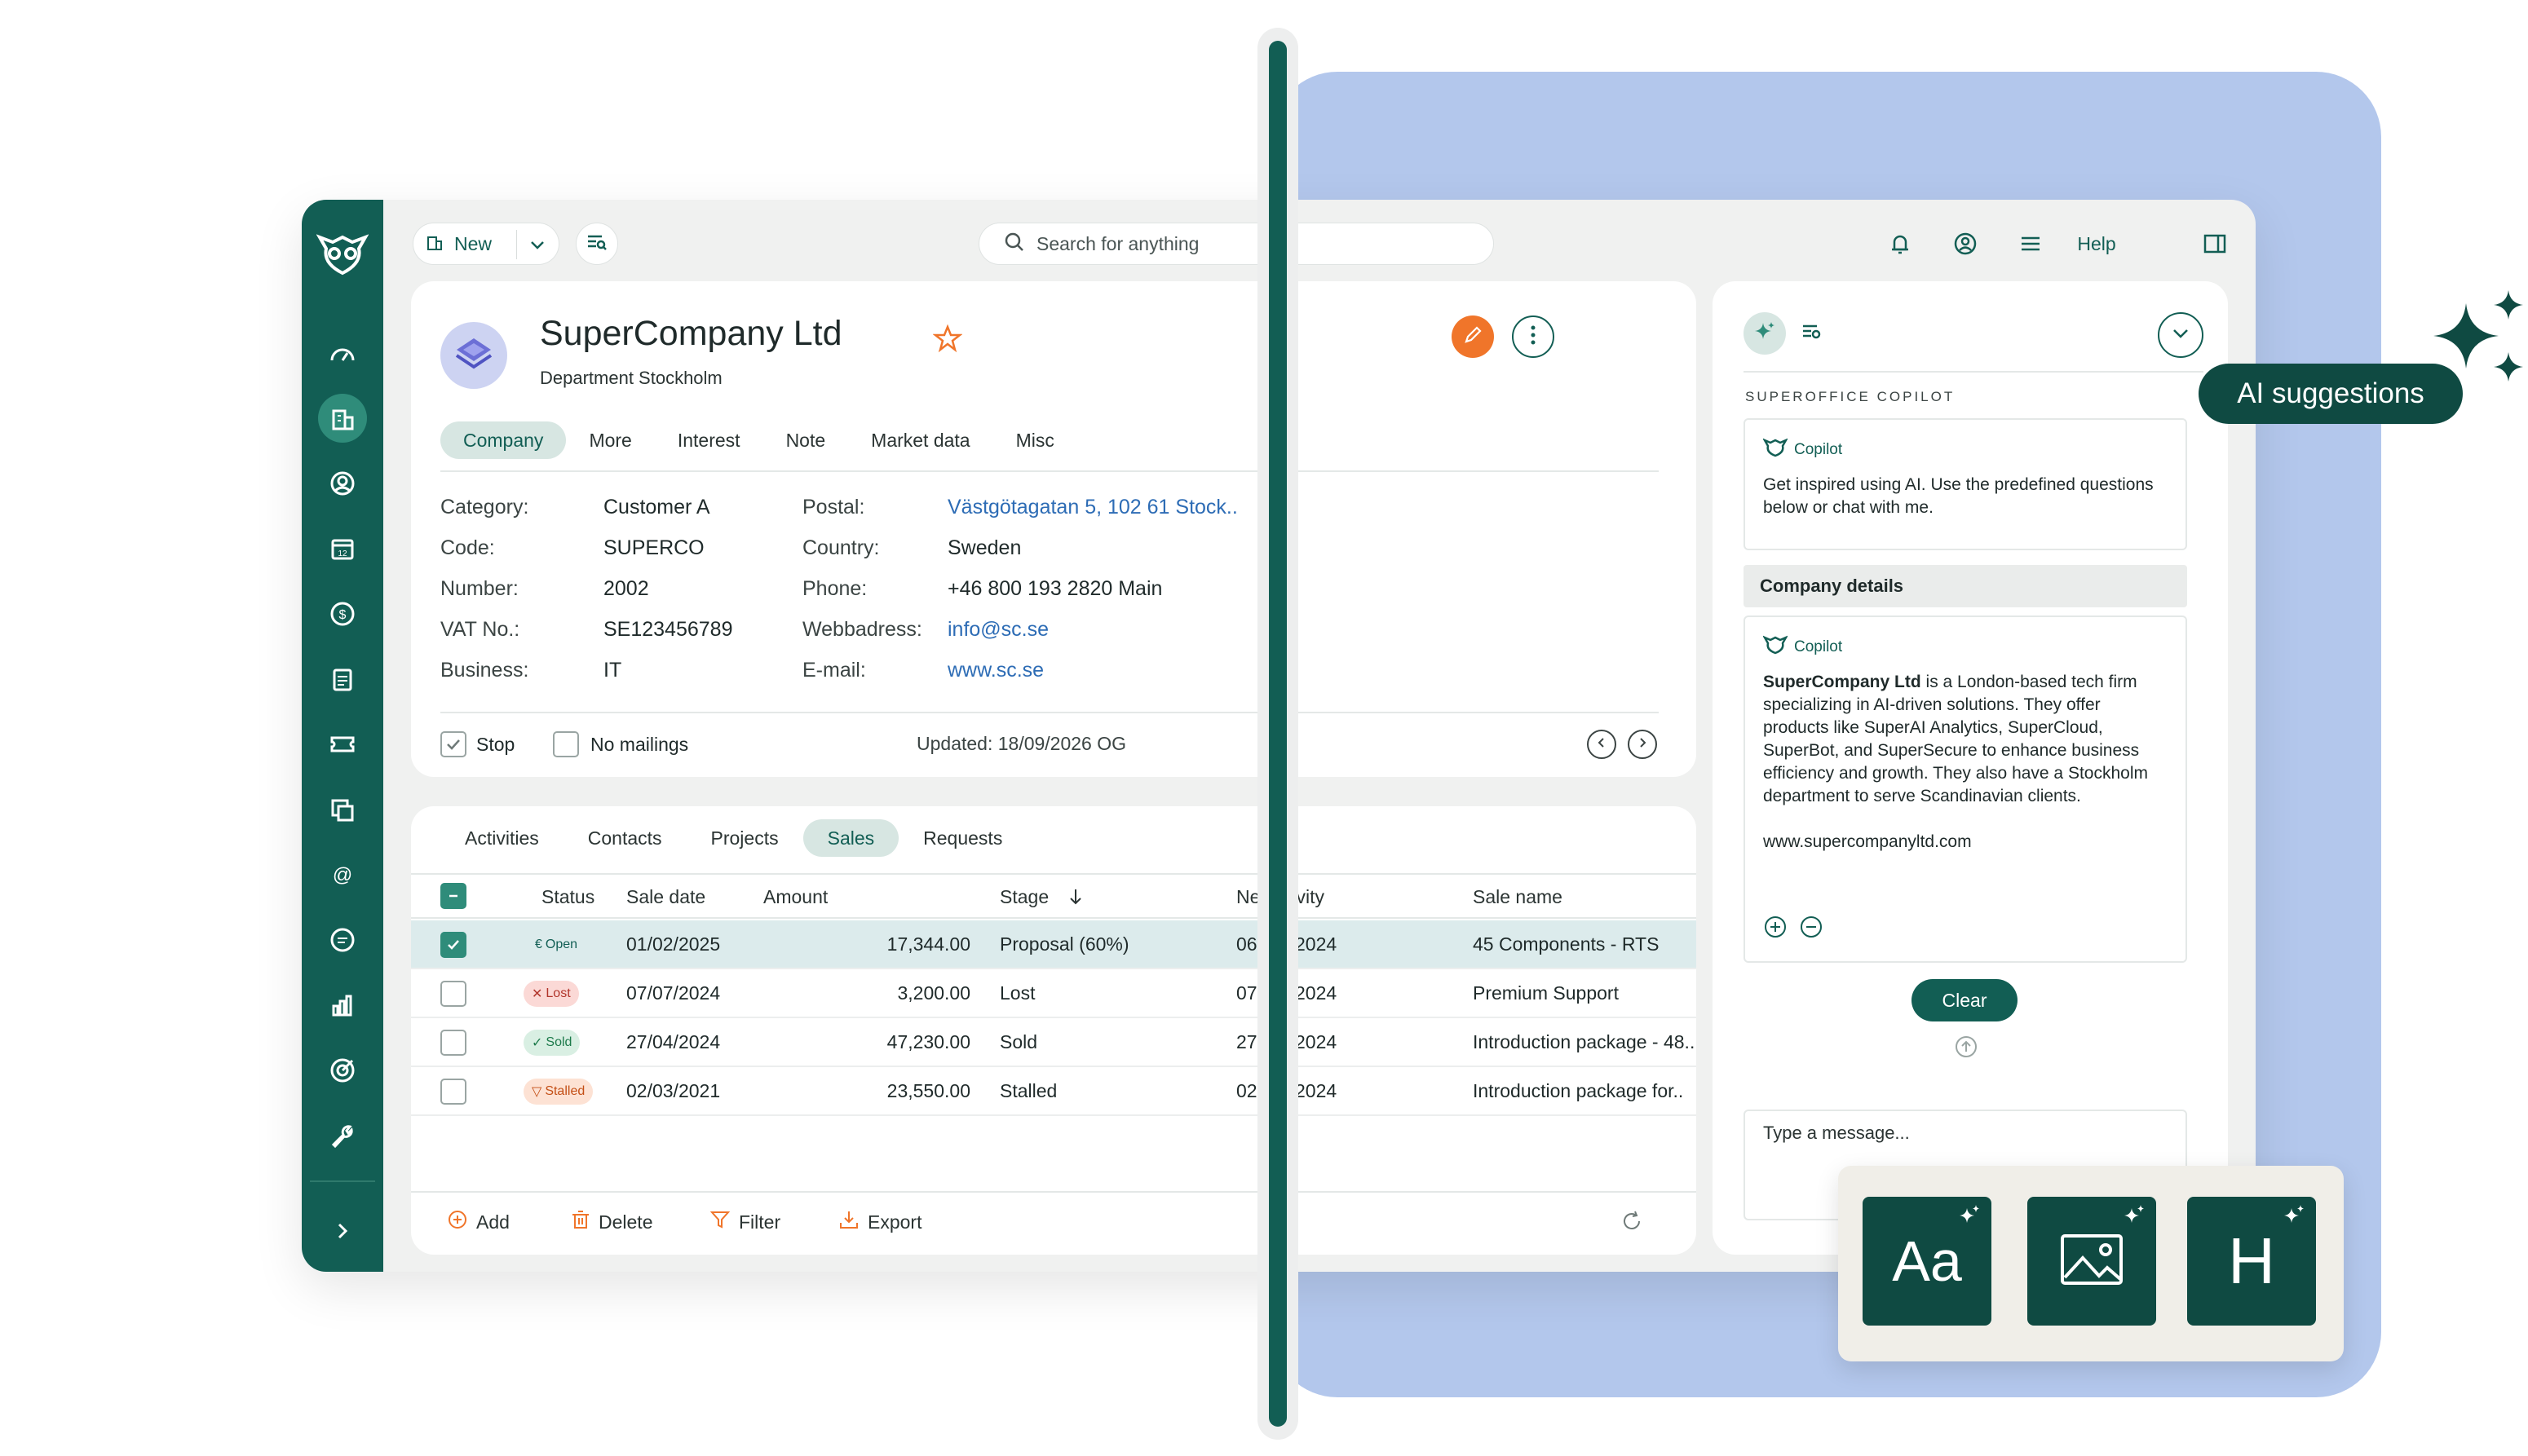 The height and width of the screenshot is (1456, 2528). What do you see at coordinates (1818, 646) in the screenshot?
I see `copilot-sender: Copilot` at bounding box center [1818, 646].